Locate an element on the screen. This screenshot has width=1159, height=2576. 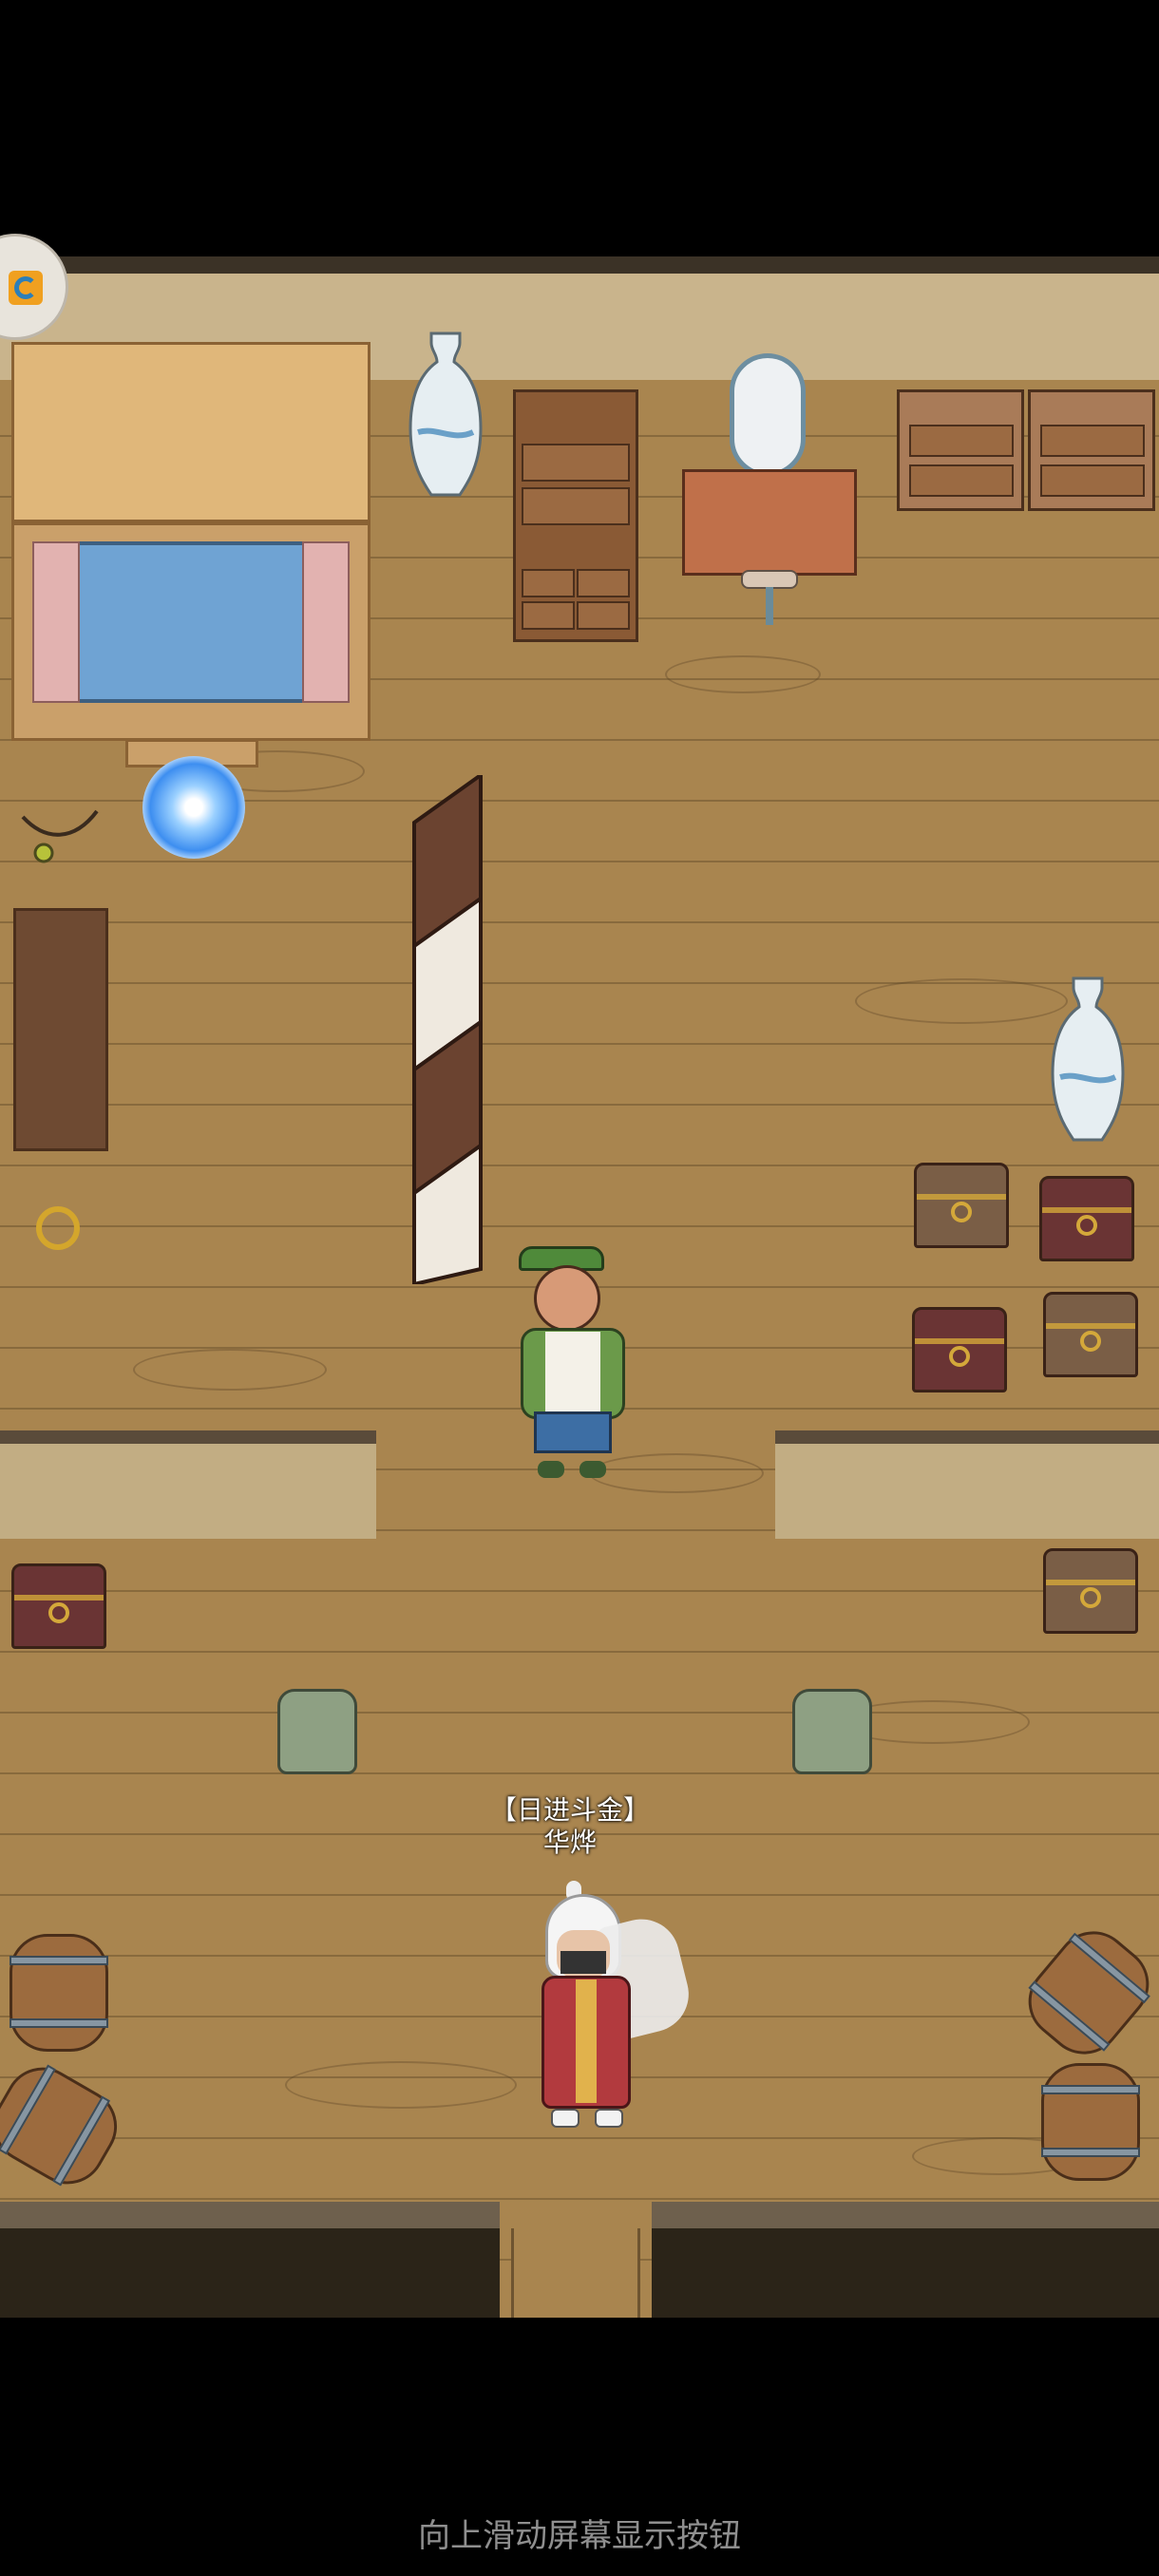
npc-shopkeeper is located at coordinates (577, 1363).